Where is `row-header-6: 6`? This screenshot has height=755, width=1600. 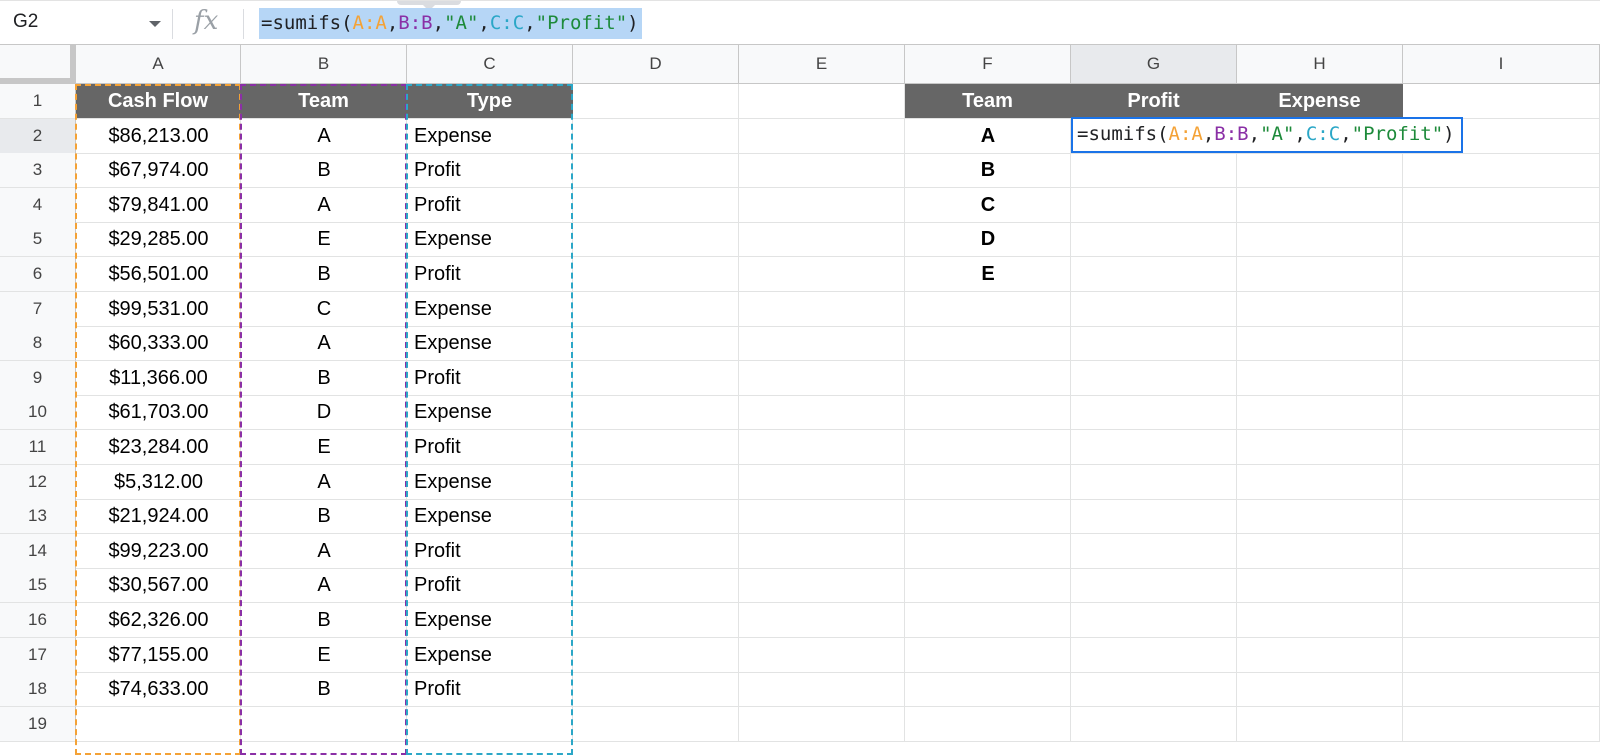 row-header-6: 6 is located at coordinates (38, 274).